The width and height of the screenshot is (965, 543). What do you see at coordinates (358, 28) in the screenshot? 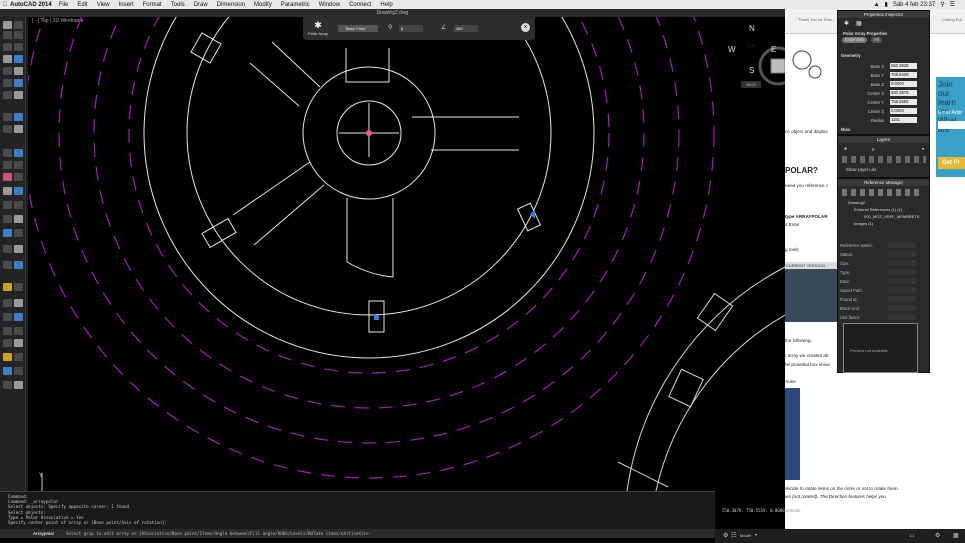
I see `base-point-button: Base Point` at bounding box center [358, 28].